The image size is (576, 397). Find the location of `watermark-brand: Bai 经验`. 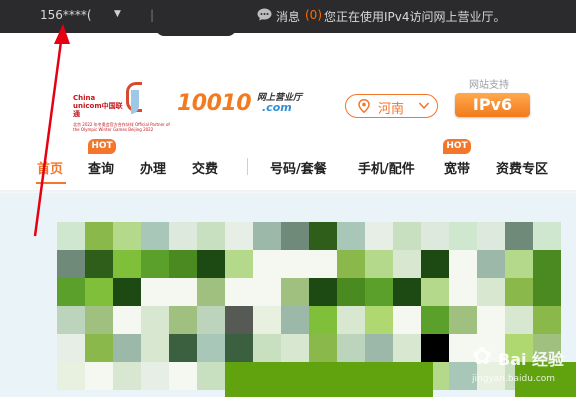

watermark-brand: Bai 经验 is located at coordinates (531, 359).